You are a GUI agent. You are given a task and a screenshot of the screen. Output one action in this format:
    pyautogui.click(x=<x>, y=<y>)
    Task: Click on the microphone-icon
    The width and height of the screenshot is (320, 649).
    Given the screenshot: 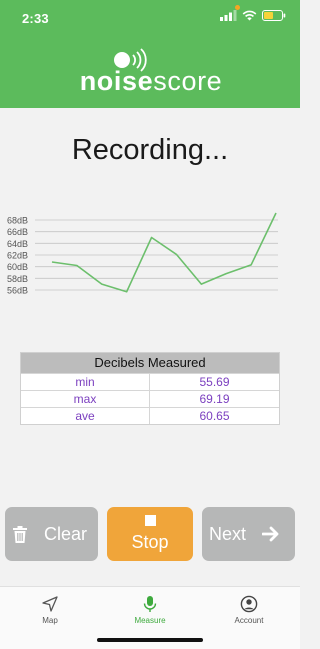 What is the action you would take?
    pyautogui.click(x=150, y=604)
    